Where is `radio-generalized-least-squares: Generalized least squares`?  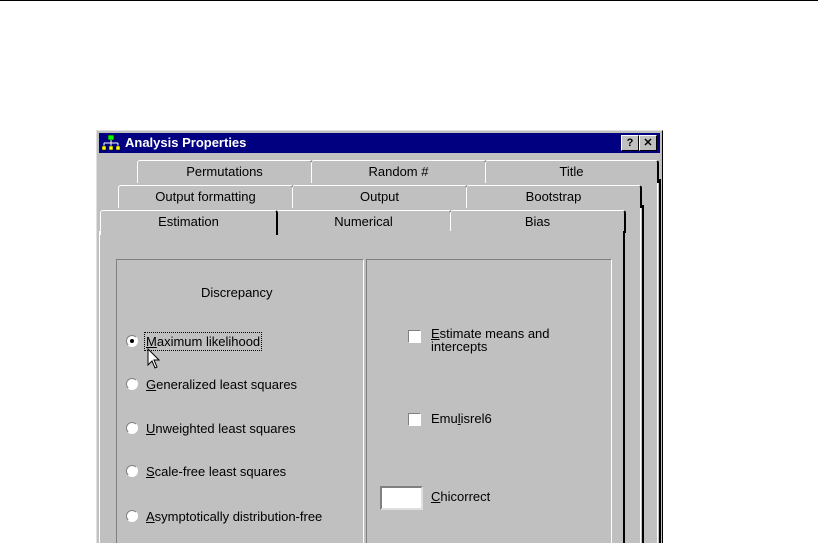 radio-generalized-least-squares: Generalized least squares is located at coordinates (211, 384).